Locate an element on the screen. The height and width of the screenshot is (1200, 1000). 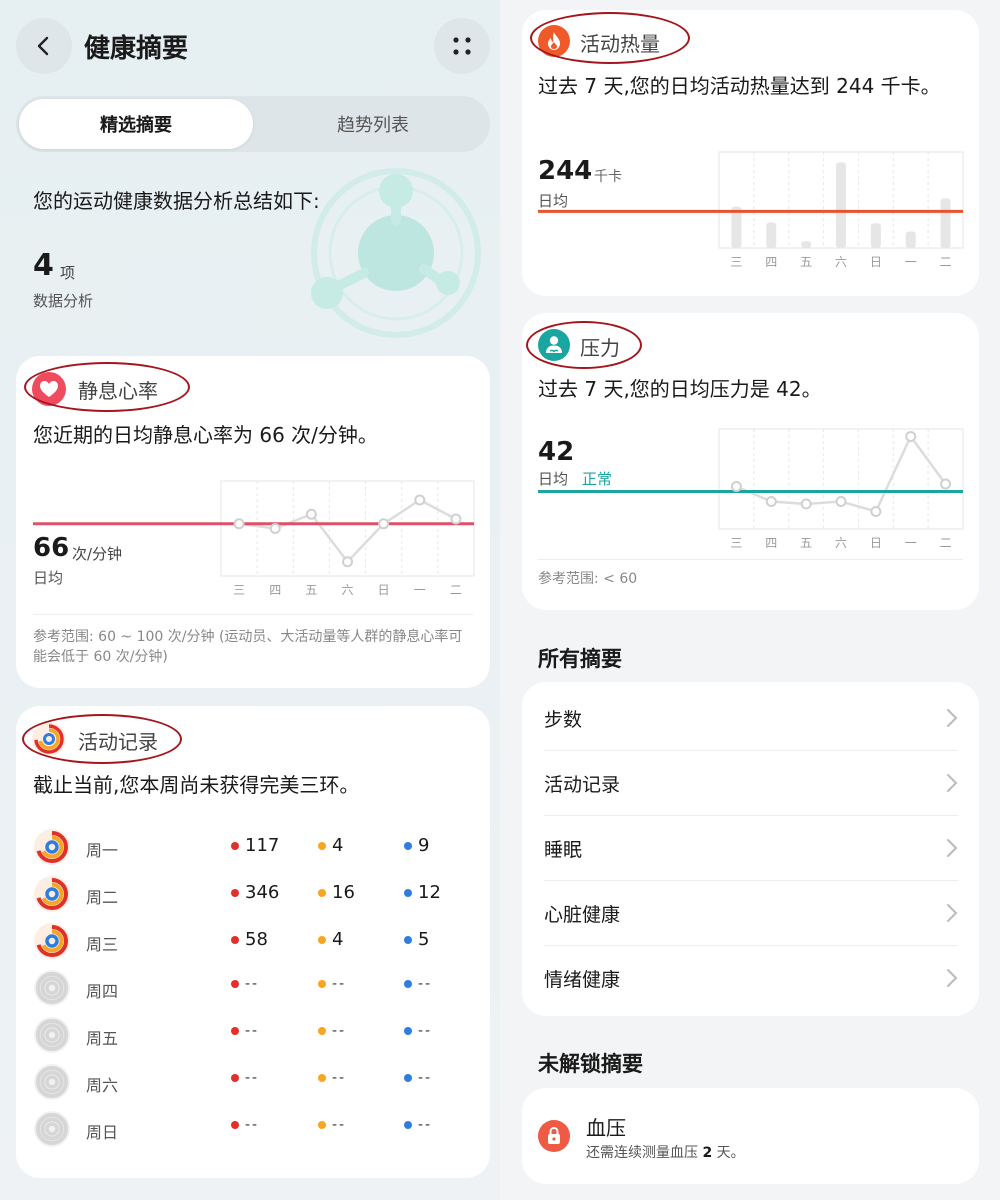
summary-list-item: 心脏健康 is located at coordinates (751, 913).